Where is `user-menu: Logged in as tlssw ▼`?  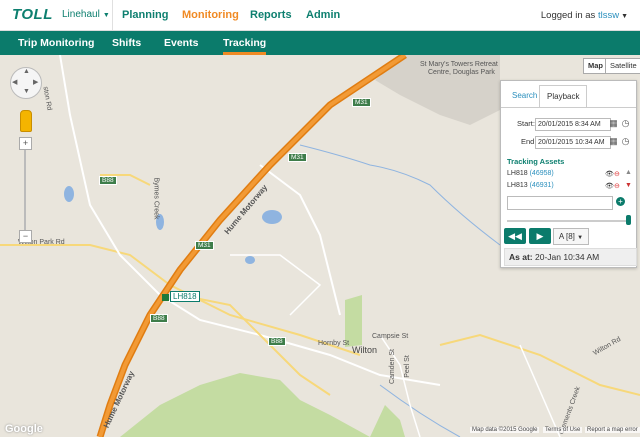 user-menu: Logged in as tlssw ▼ is located at coordinates (584, 15).